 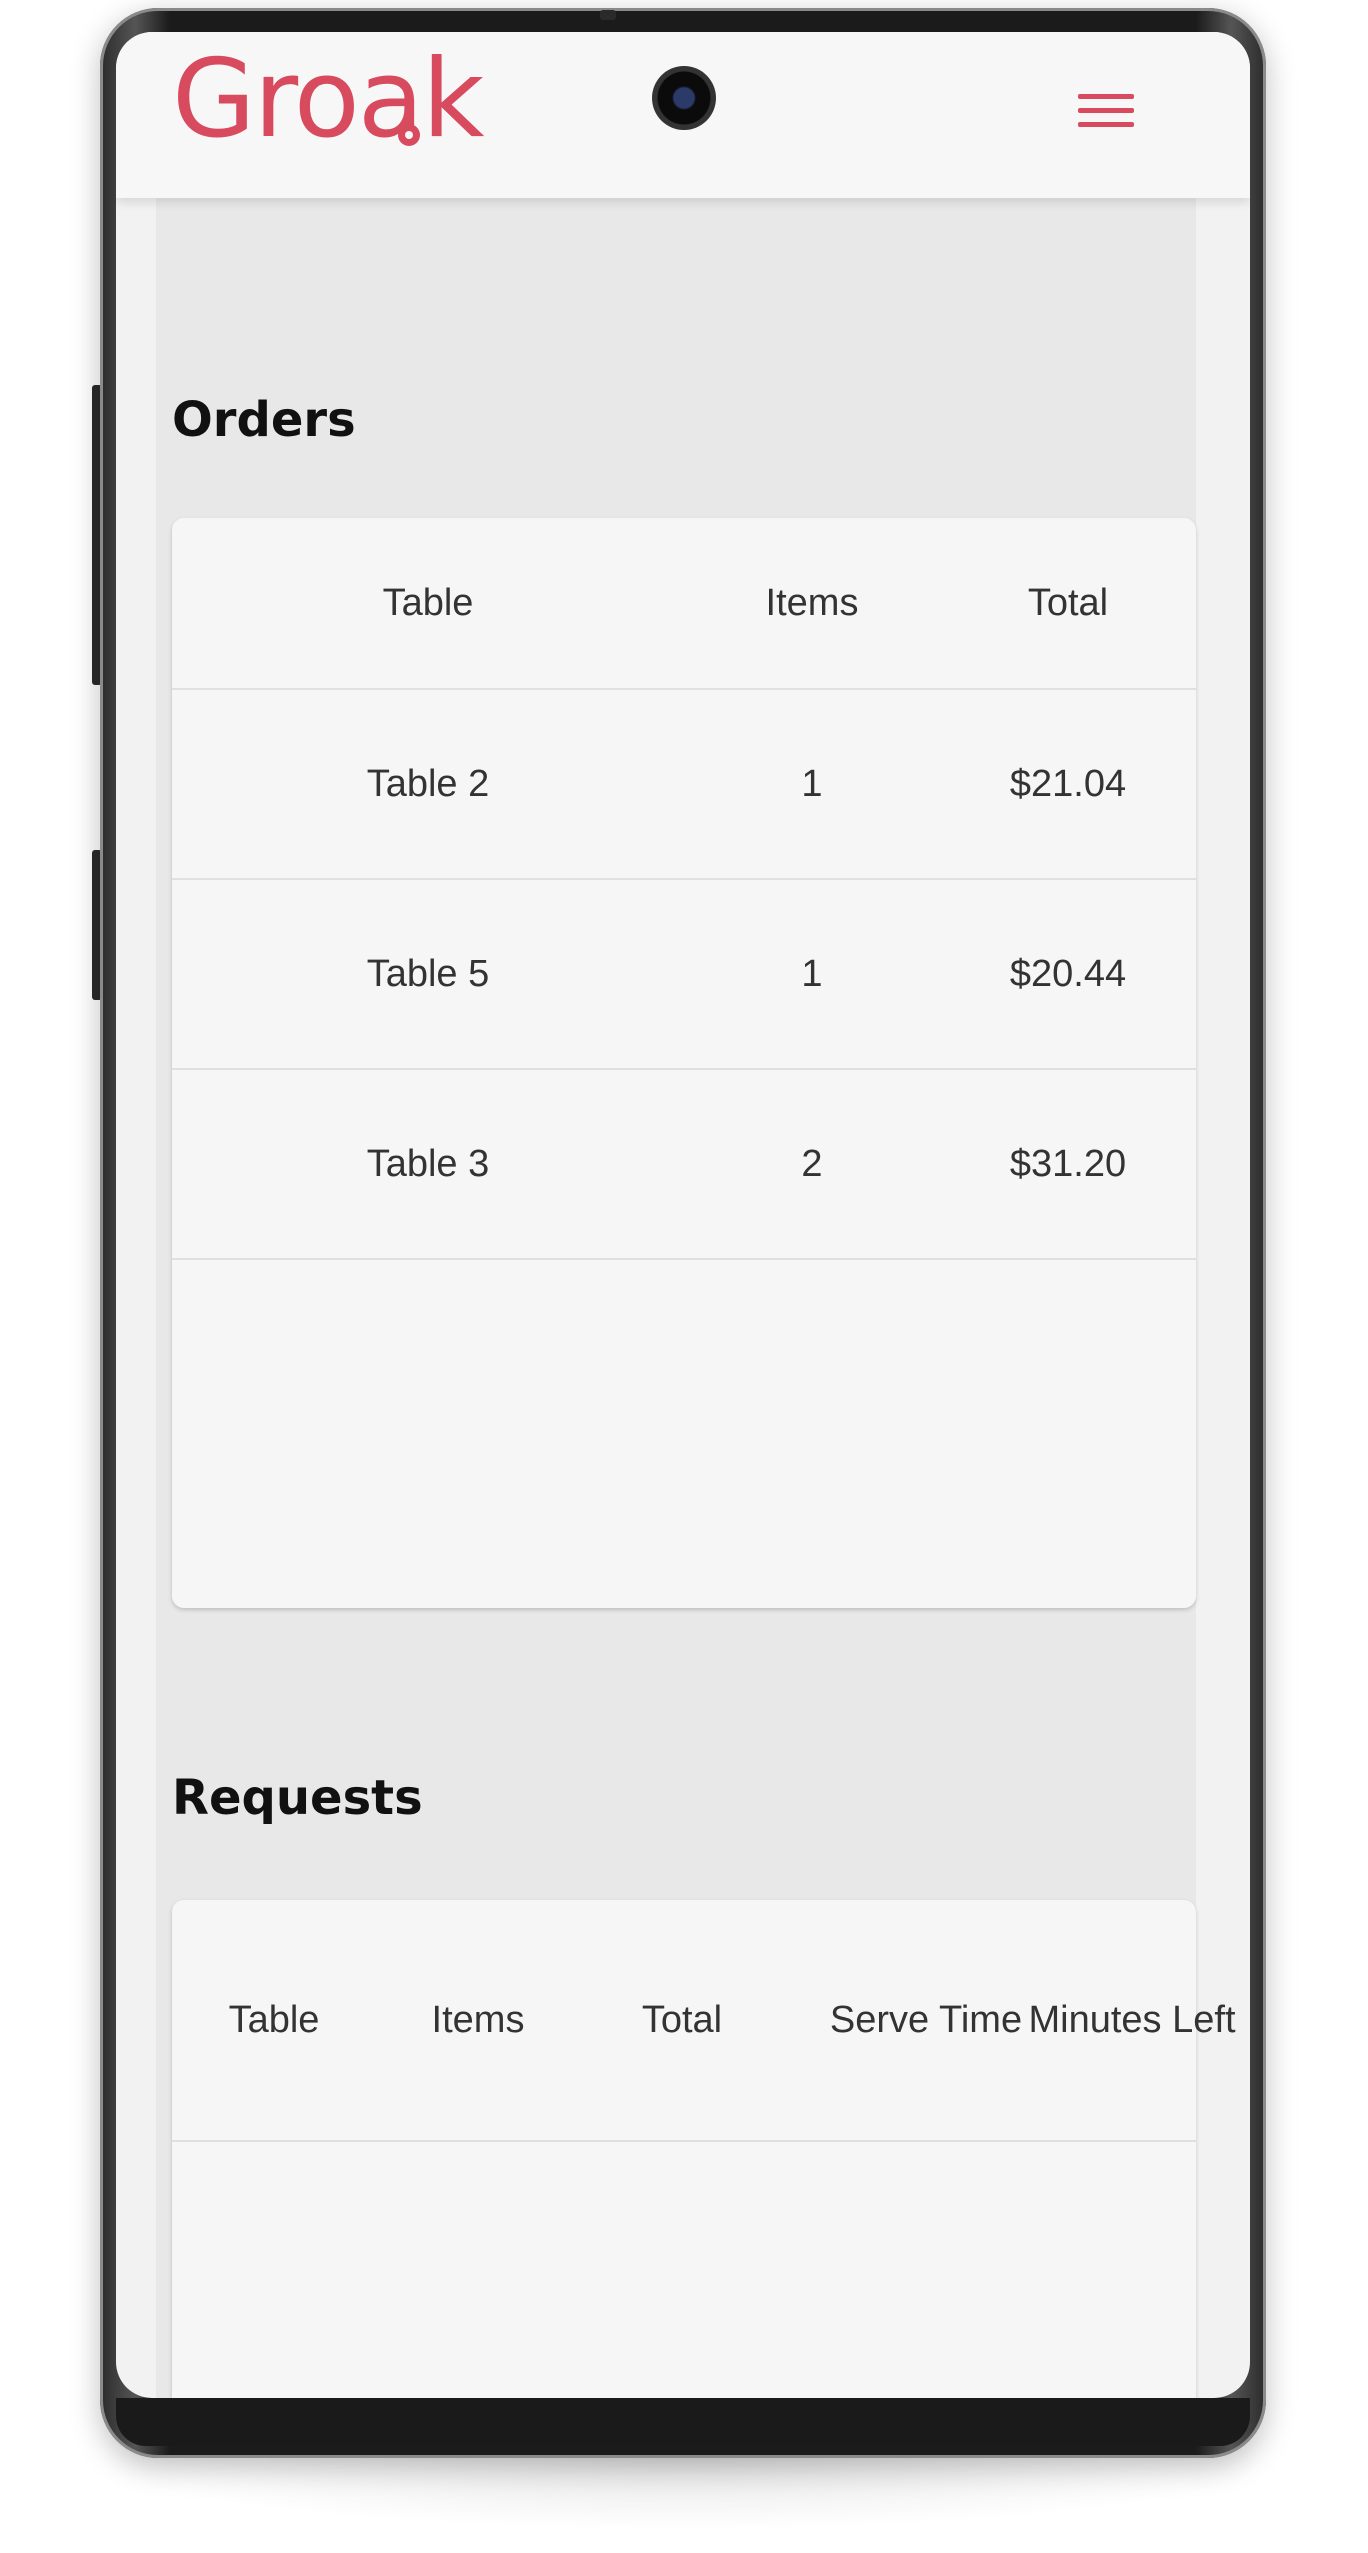 What do you see at coordinates (428, 783) in the screenshot?
I see `order-table: Table 2` at bounding box center [428, 783].